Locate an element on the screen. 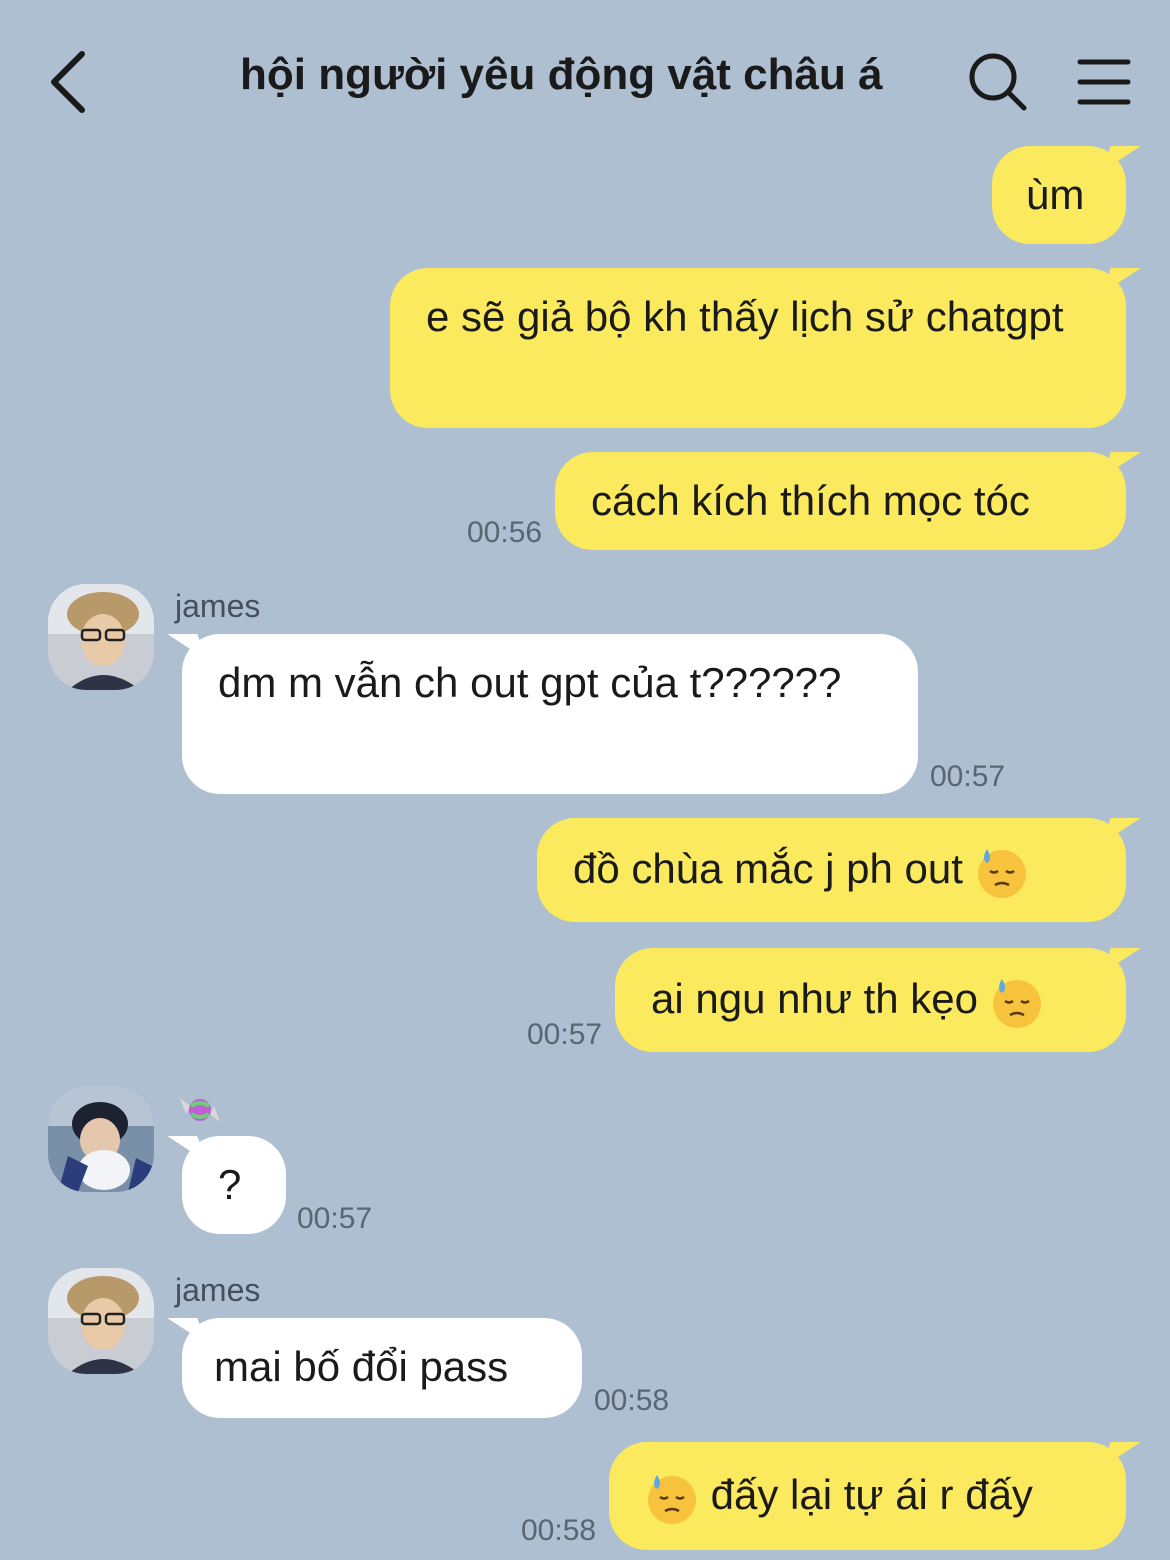 This screenshot has width=1170, height=1560. chat-title: hội người yêu động vật châu á is located at coordinates (561, 74).